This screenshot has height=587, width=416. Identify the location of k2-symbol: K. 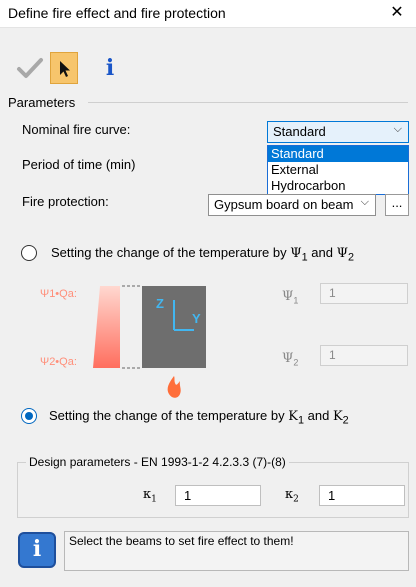
(337, 416).